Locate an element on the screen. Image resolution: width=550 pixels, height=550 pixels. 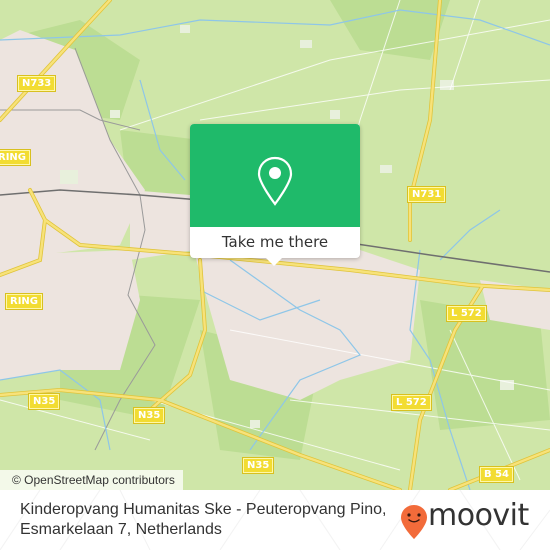
moovit-logo-icon is located at coordinates (414, 524).